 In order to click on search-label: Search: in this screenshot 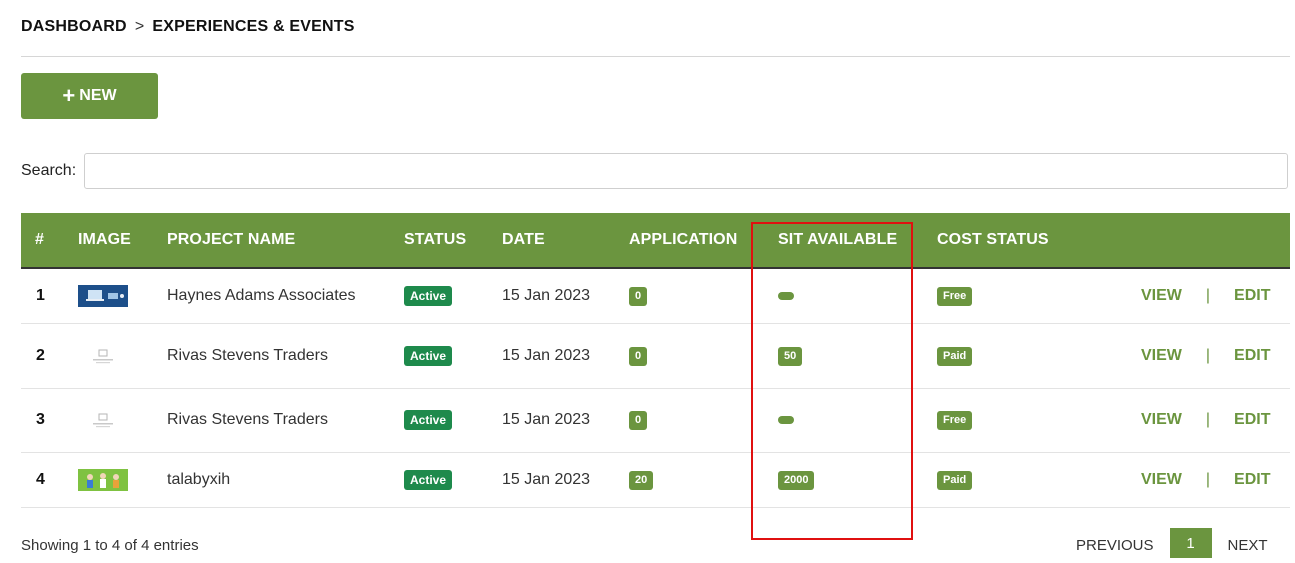, I will do `click(49, 170)`.